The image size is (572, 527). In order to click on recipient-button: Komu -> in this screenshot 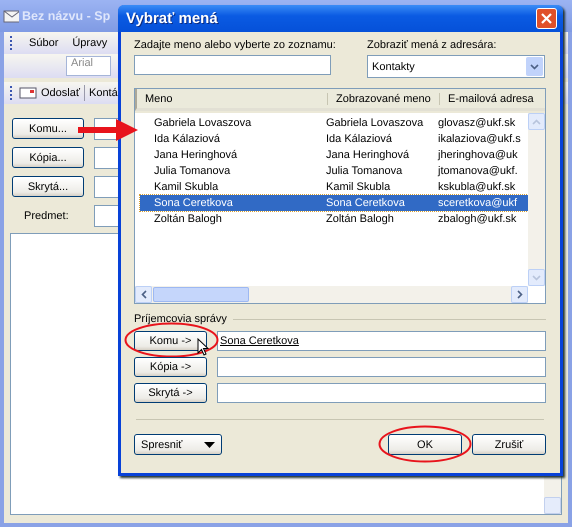, I will do `click(170, 341)`.